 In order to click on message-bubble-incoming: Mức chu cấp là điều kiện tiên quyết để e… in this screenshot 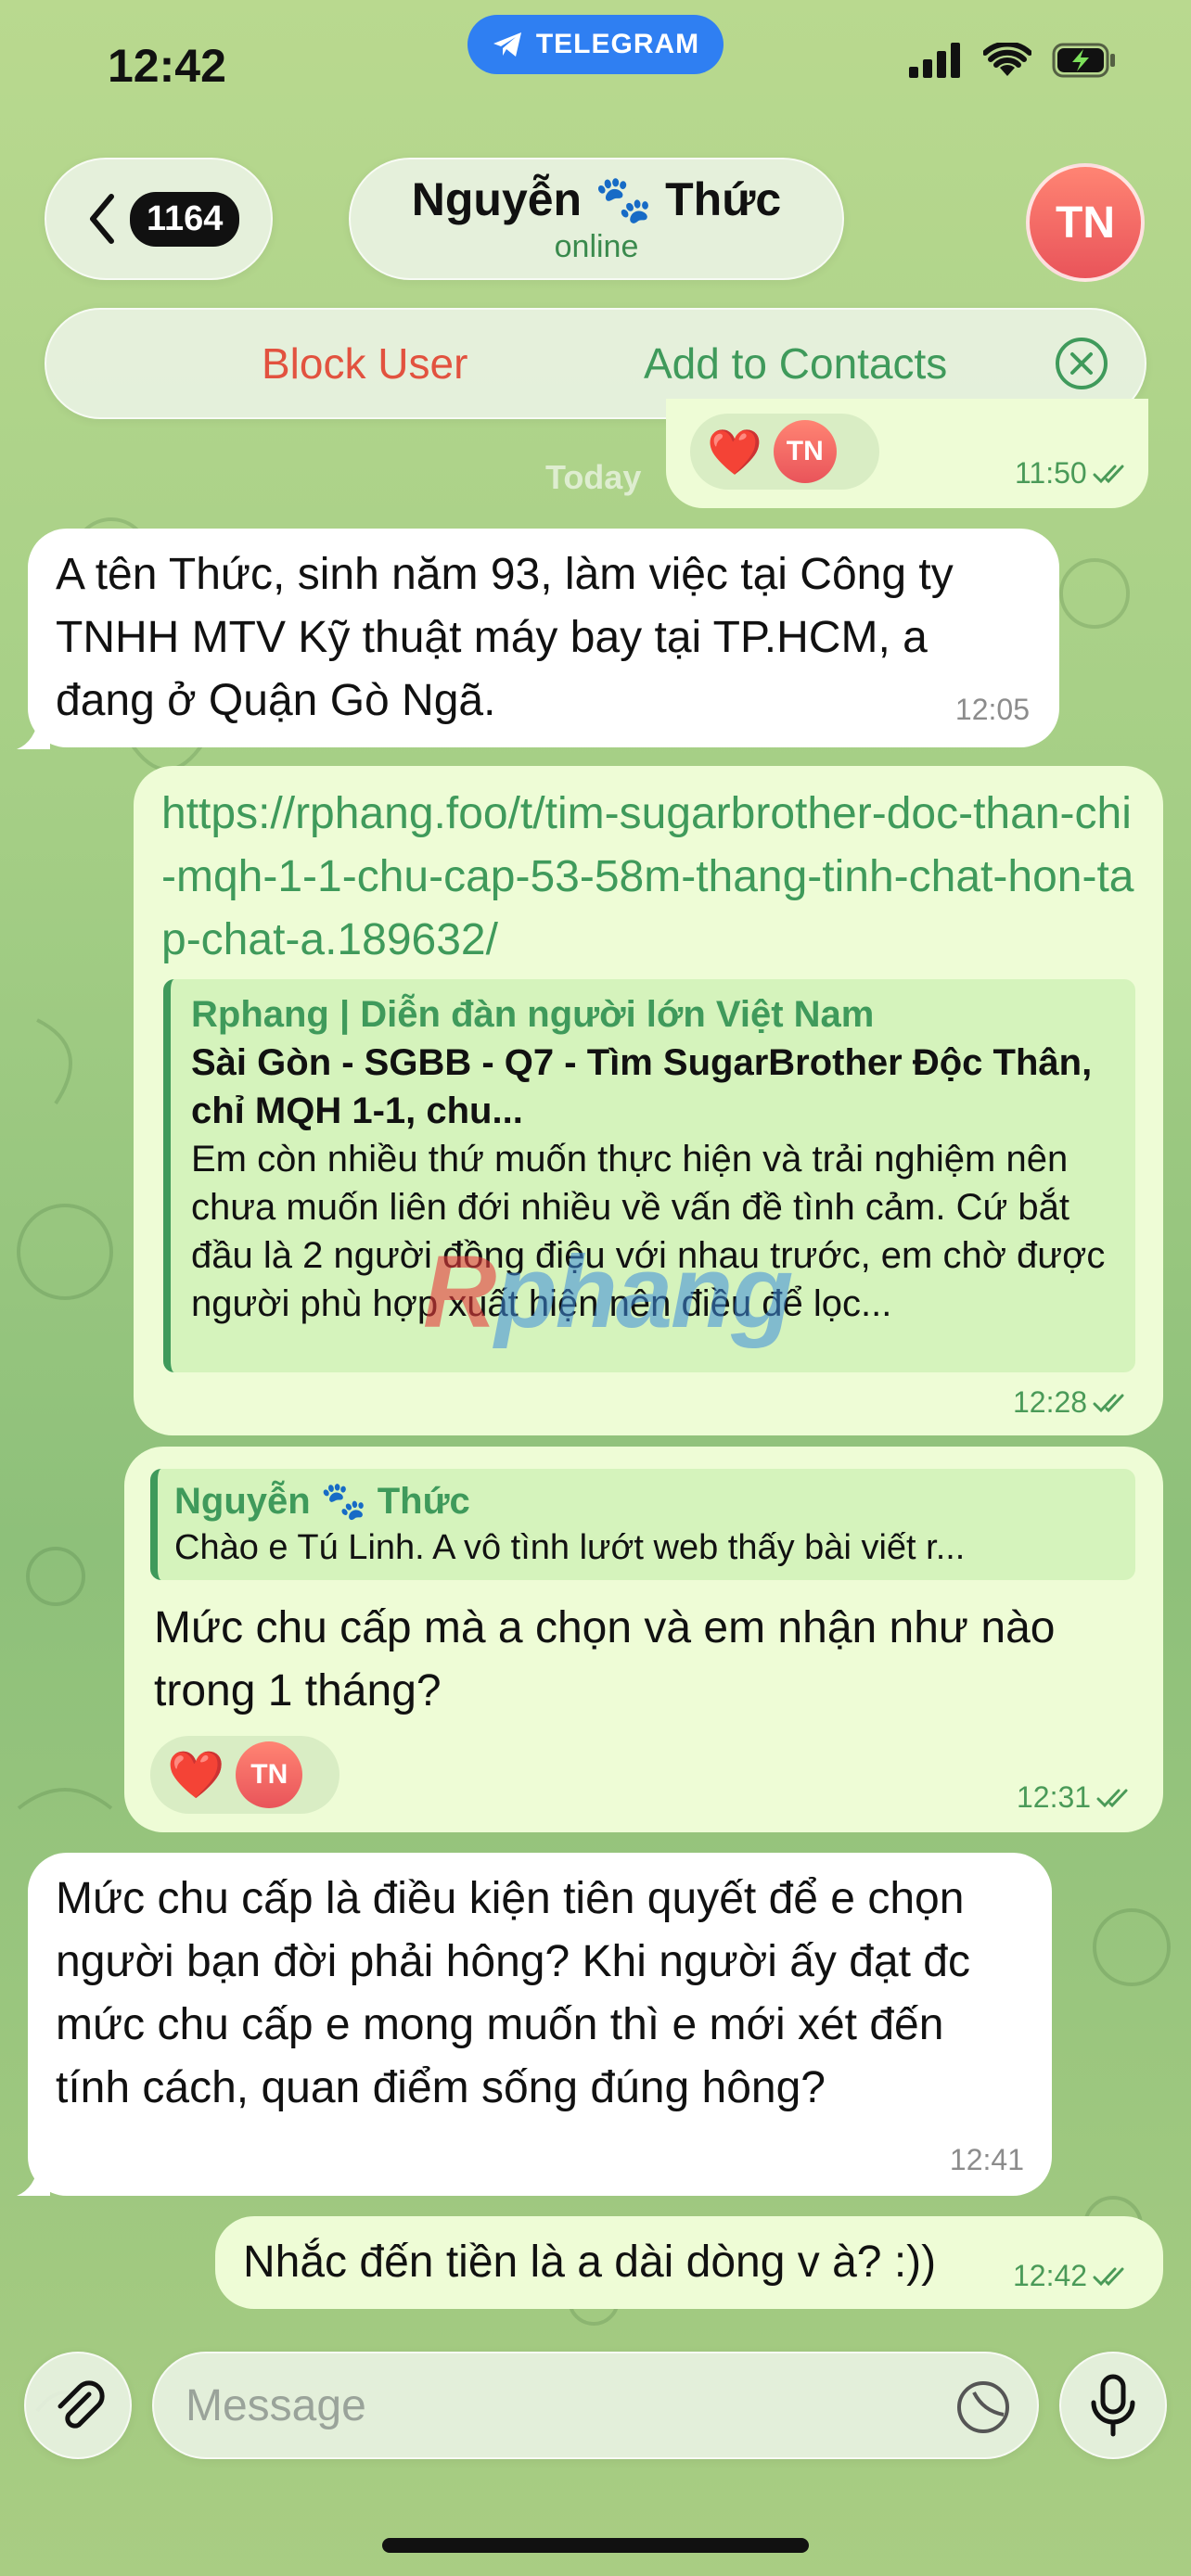, I will do `click(540, 2024)`.